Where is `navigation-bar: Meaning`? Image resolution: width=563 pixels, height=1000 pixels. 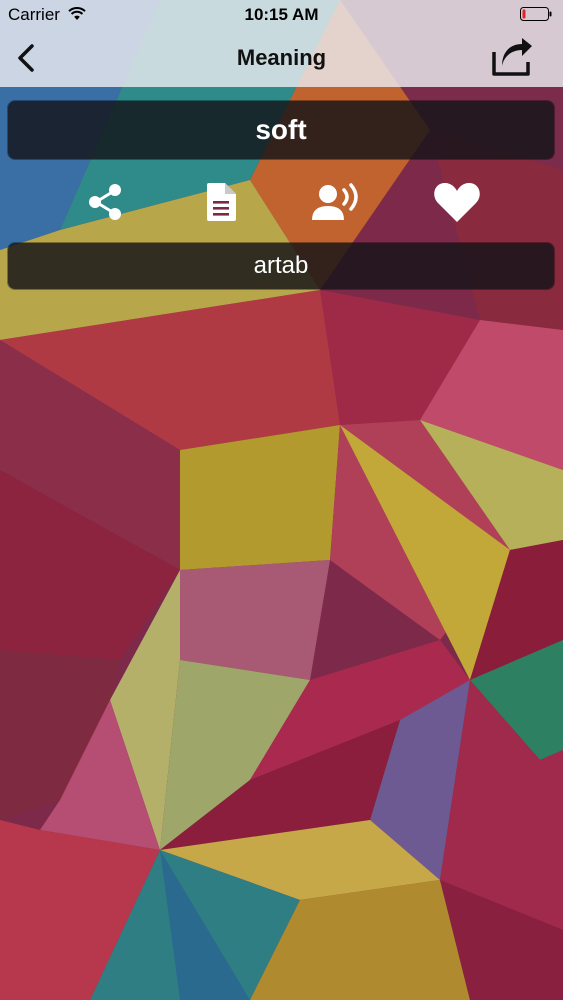 navigation-bar: Meaning is located at coordinates (281, 58).